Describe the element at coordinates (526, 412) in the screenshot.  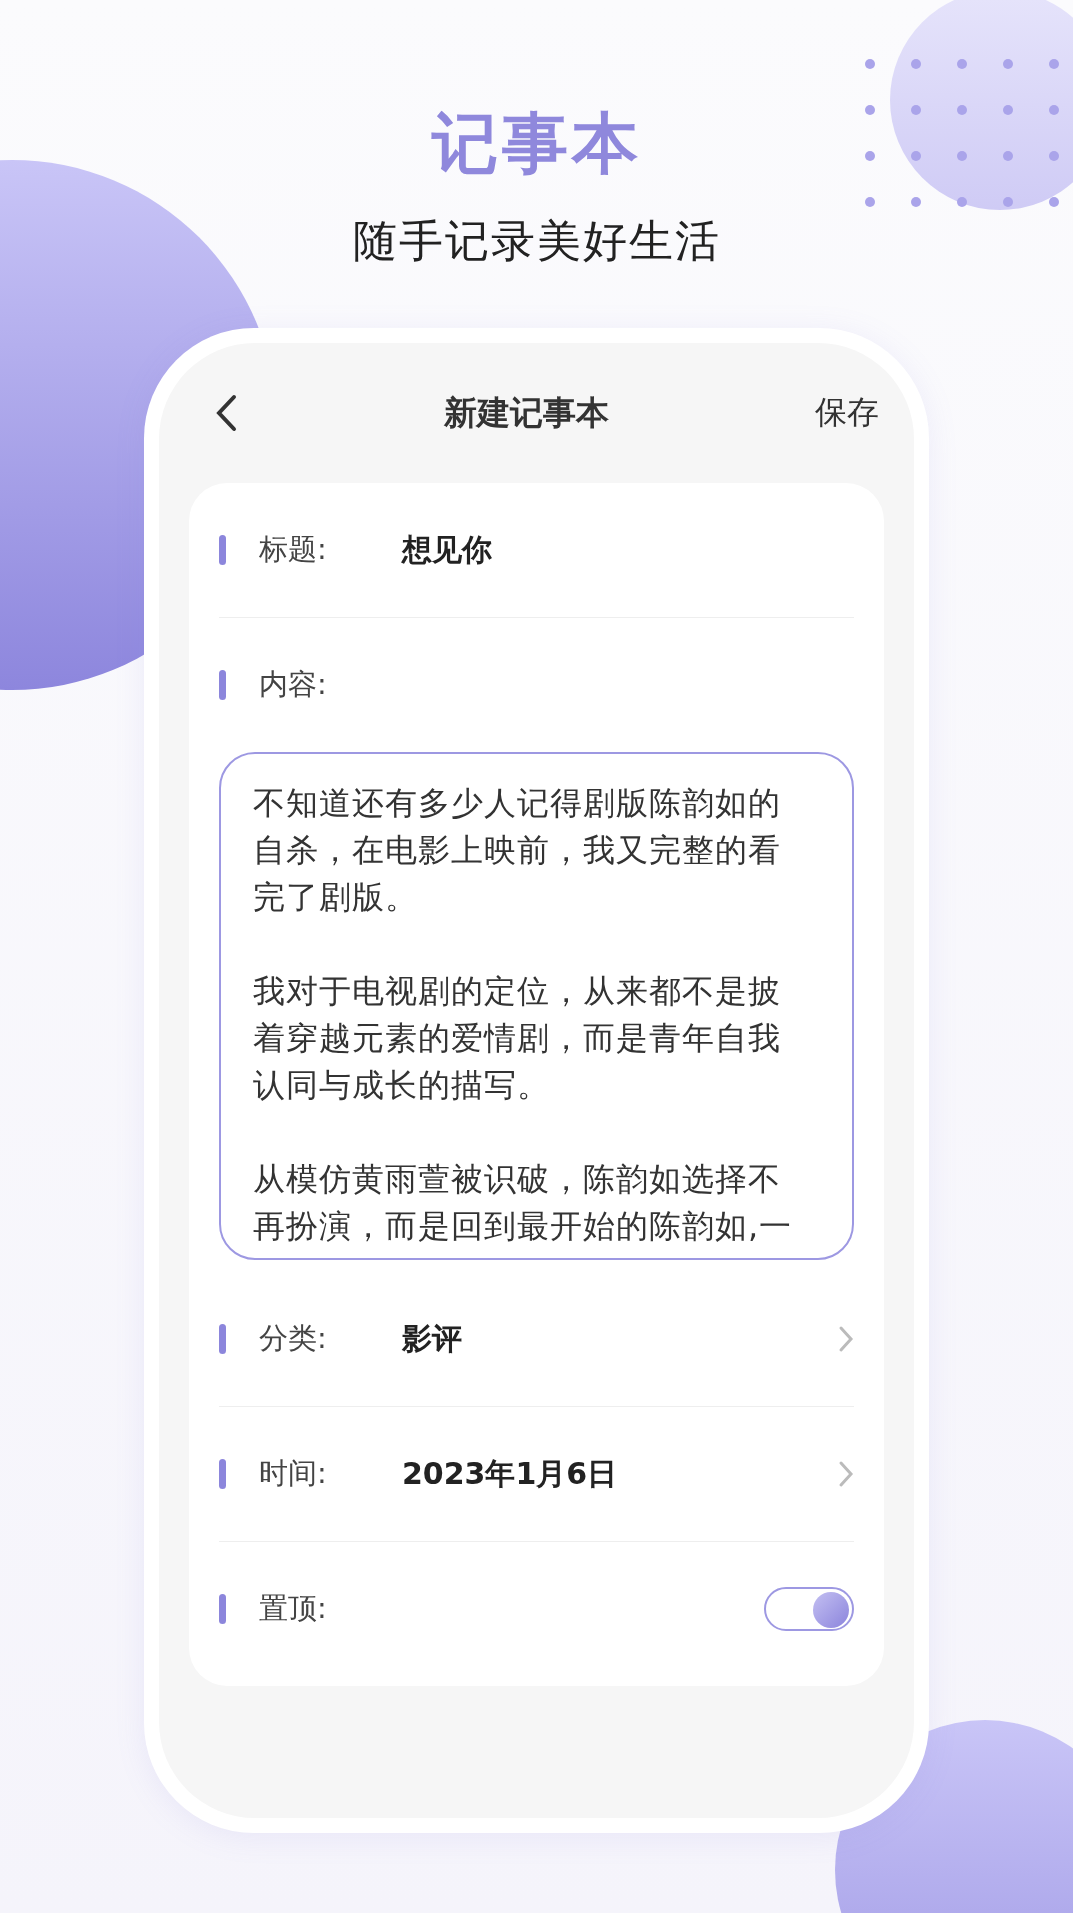
I see `screen-title: 新建记事本` at that location.